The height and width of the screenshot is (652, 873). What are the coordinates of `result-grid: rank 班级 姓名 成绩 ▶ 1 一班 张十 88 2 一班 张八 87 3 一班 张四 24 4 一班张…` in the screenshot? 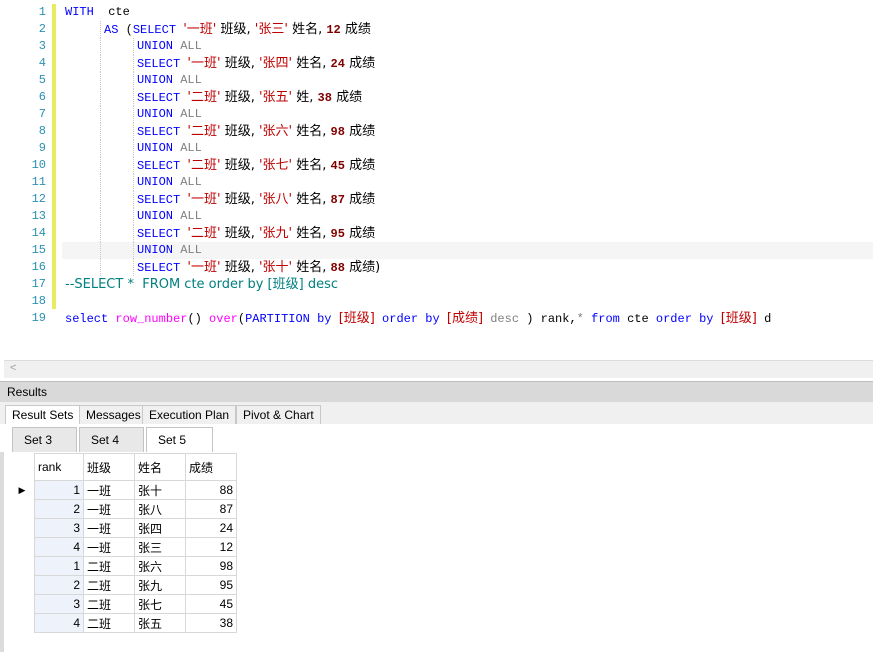 It's located at (123, 543).